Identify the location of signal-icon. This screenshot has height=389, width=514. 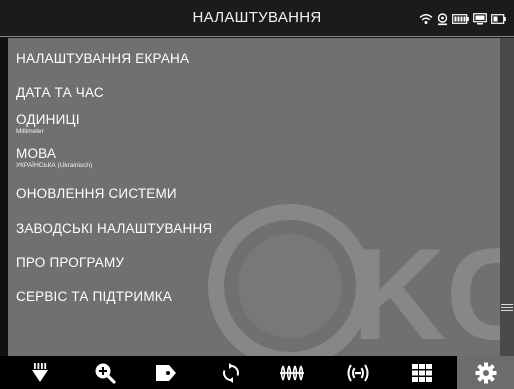
(358, 373).